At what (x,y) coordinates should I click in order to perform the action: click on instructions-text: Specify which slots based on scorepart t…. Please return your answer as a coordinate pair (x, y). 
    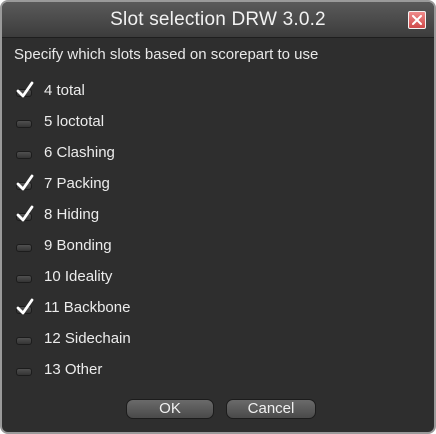
    Looking at the image, I should click on (166, 54).